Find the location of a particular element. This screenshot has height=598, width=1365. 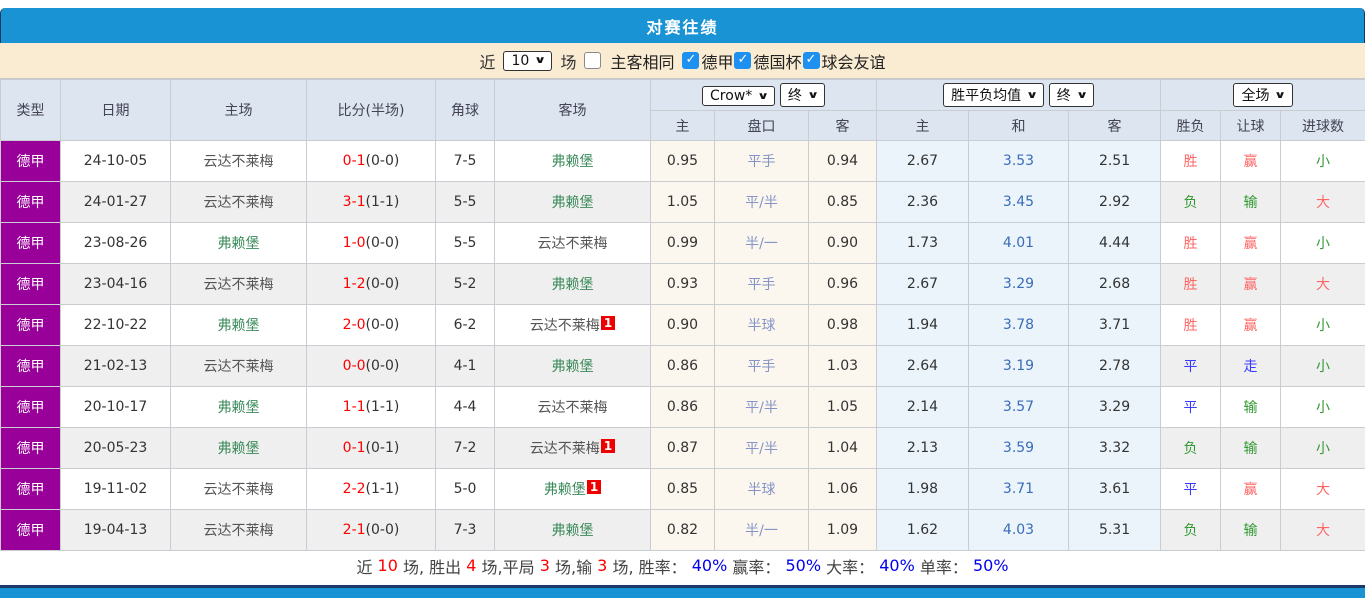

away-team-cell: 云达不莱梅 is located at coordinates (572, 407).